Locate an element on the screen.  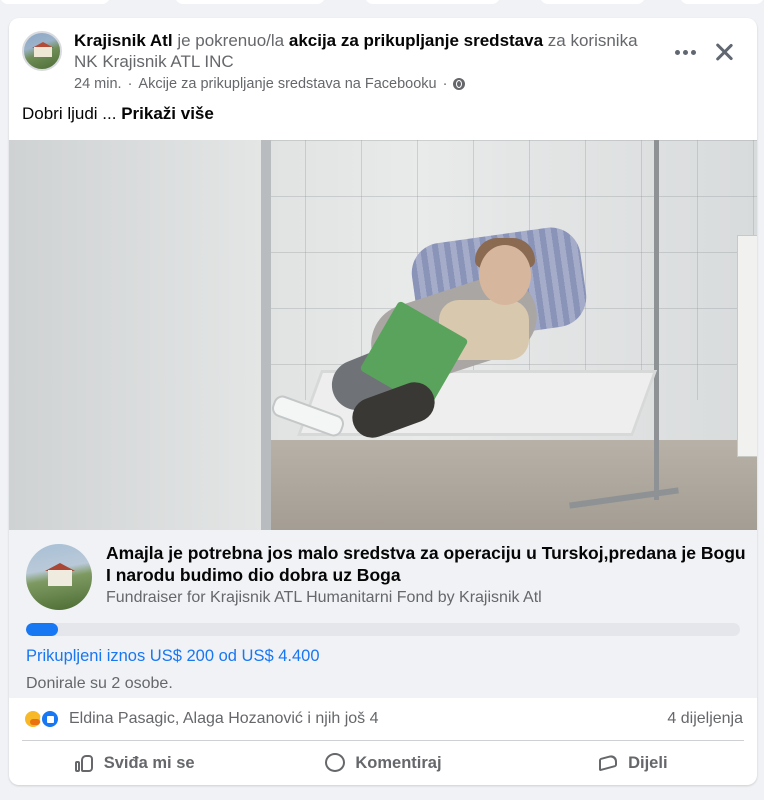
comment-label: Komentiraj is located at coordinates (398, 762).